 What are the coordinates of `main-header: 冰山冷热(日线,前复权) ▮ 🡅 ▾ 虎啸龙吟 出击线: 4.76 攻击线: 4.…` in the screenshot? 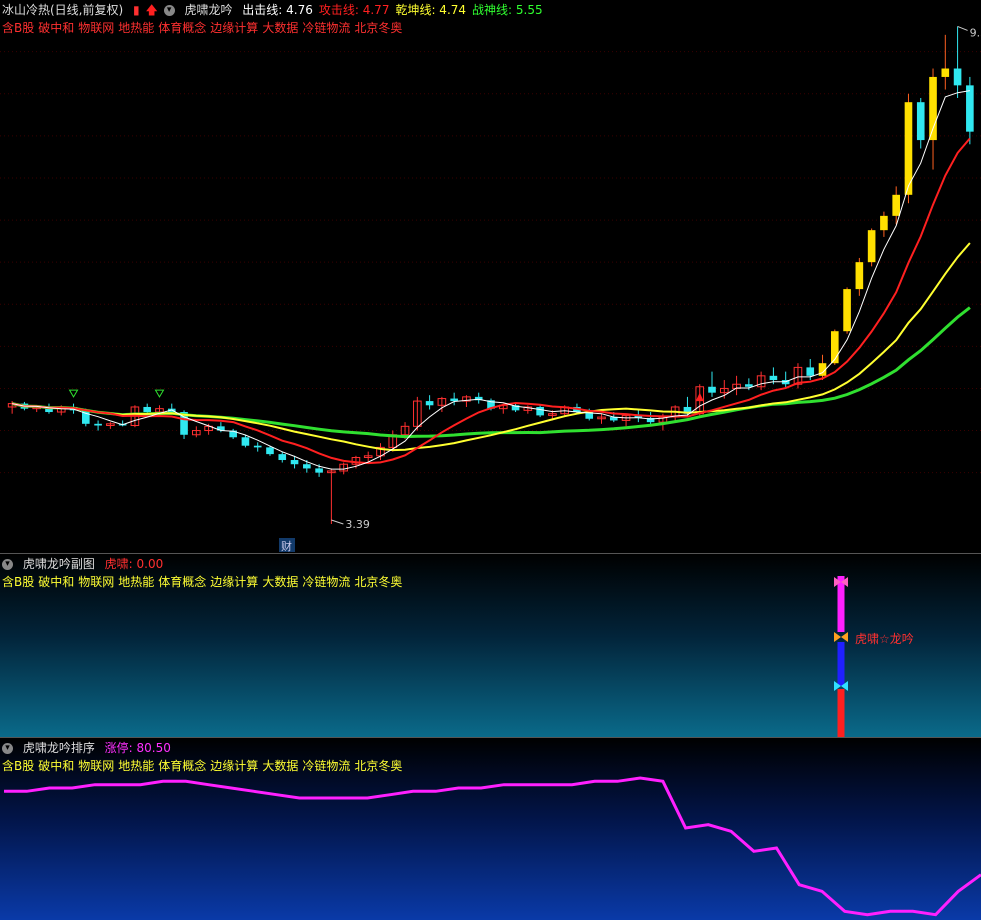 It's located at (278, 10).